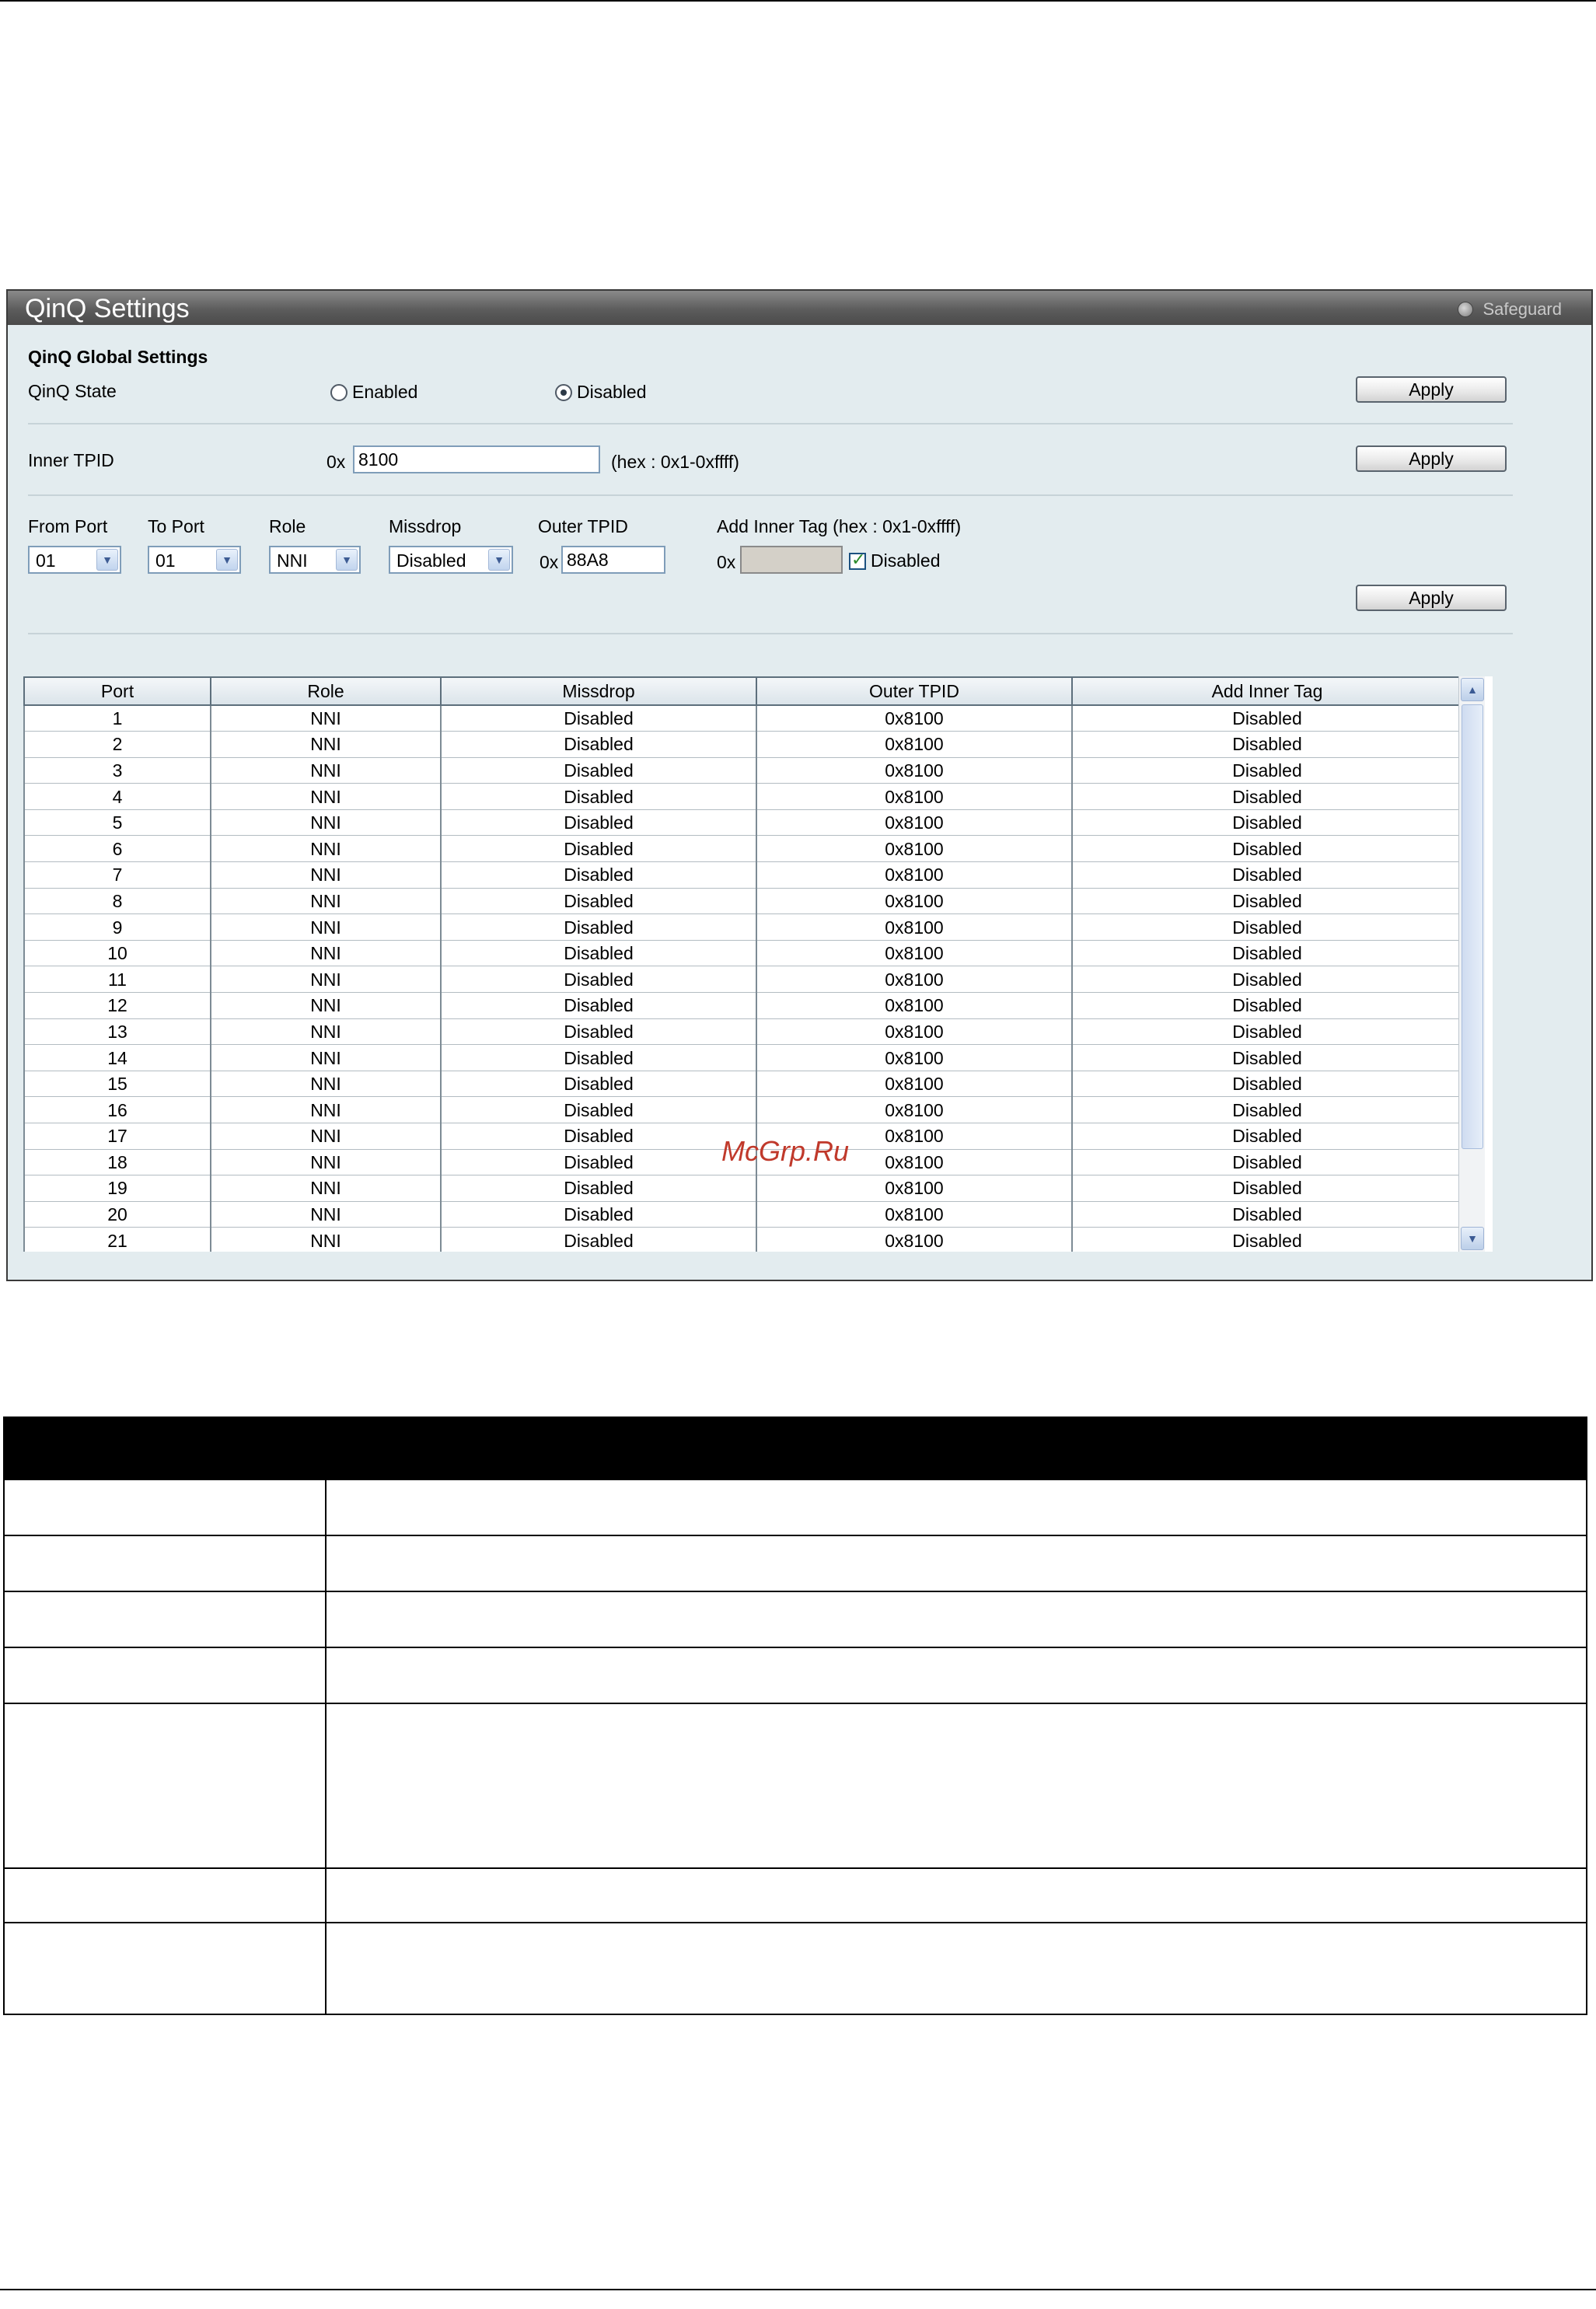  Describe the element at coordinates (1432, 390) in the screenshot. I see `global-apply-button: Apply` at that location.